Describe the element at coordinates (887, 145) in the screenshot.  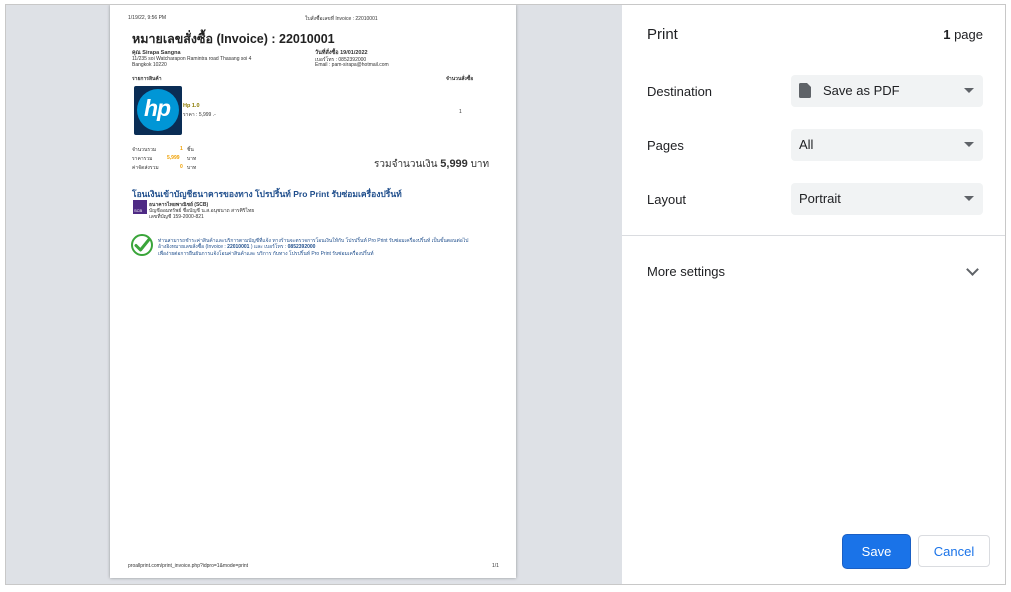
I see `pages-select: All` at that location.